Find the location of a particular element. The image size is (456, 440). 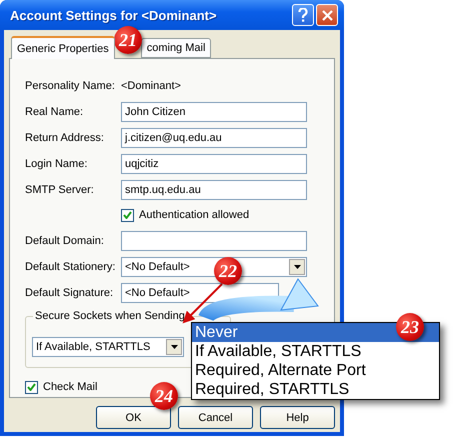

close-button is located at coordinates (327, 15).